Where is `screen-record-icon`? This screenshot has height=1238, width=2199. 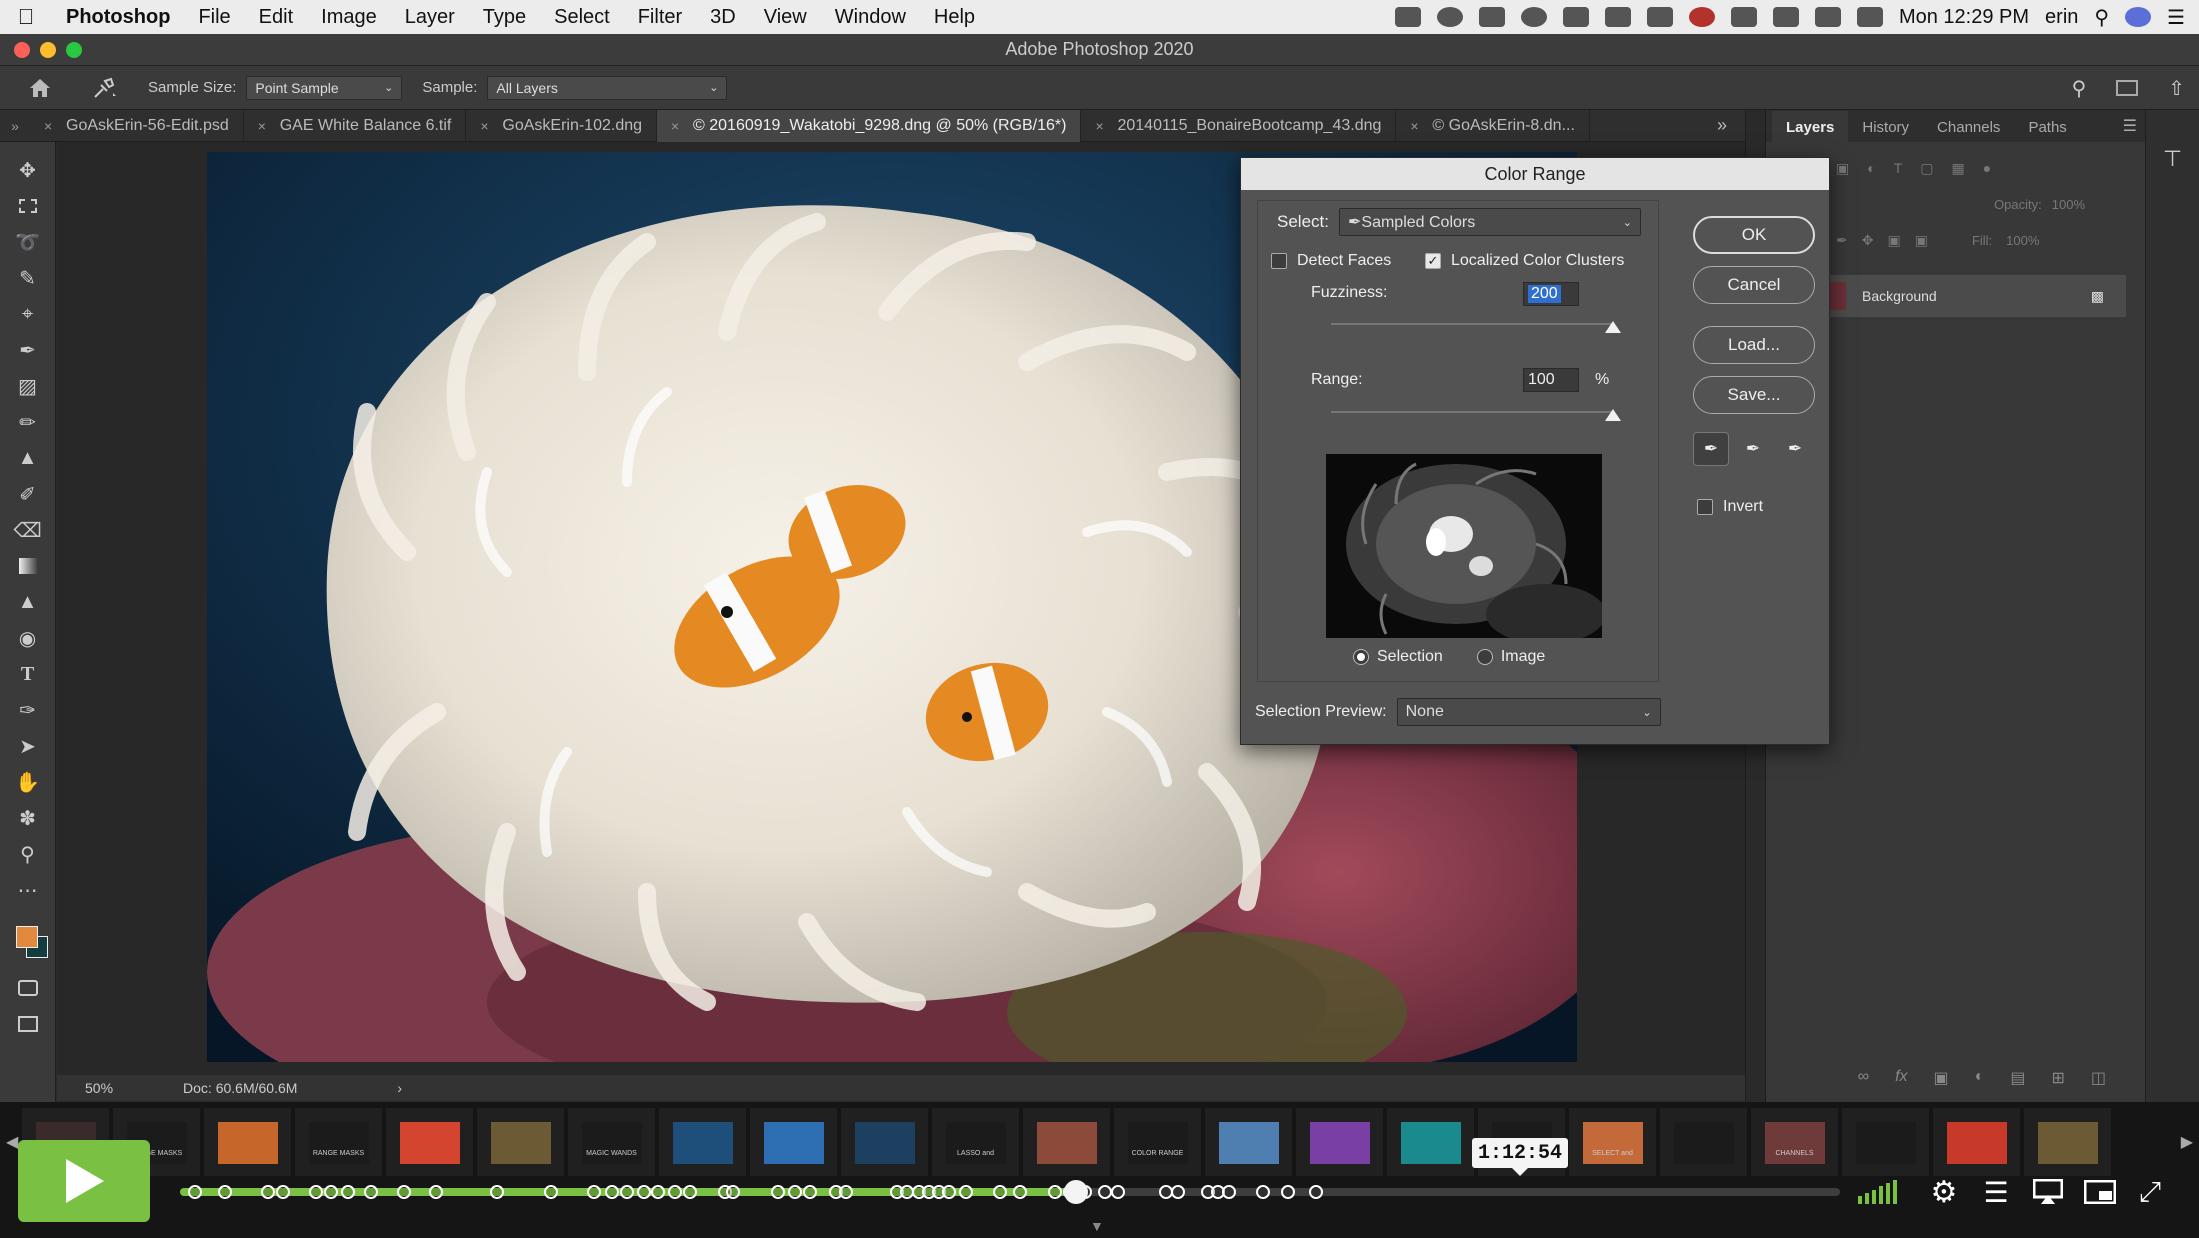
screen-record-icon is located at coordinates (1407, 17).